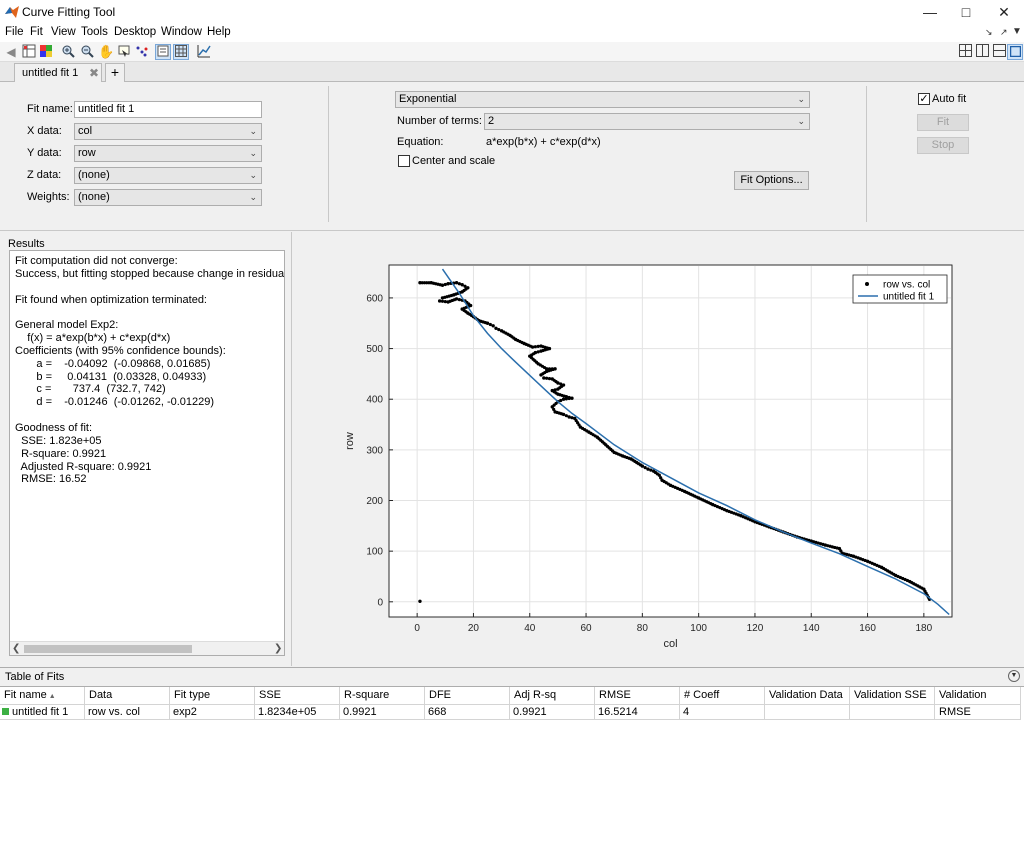 The height and width of the screenshot is (848, 1024). Describe the element at coordinates (297, 712) in the screenshot. I see `table-cell: 1.8234e+05` at that location.